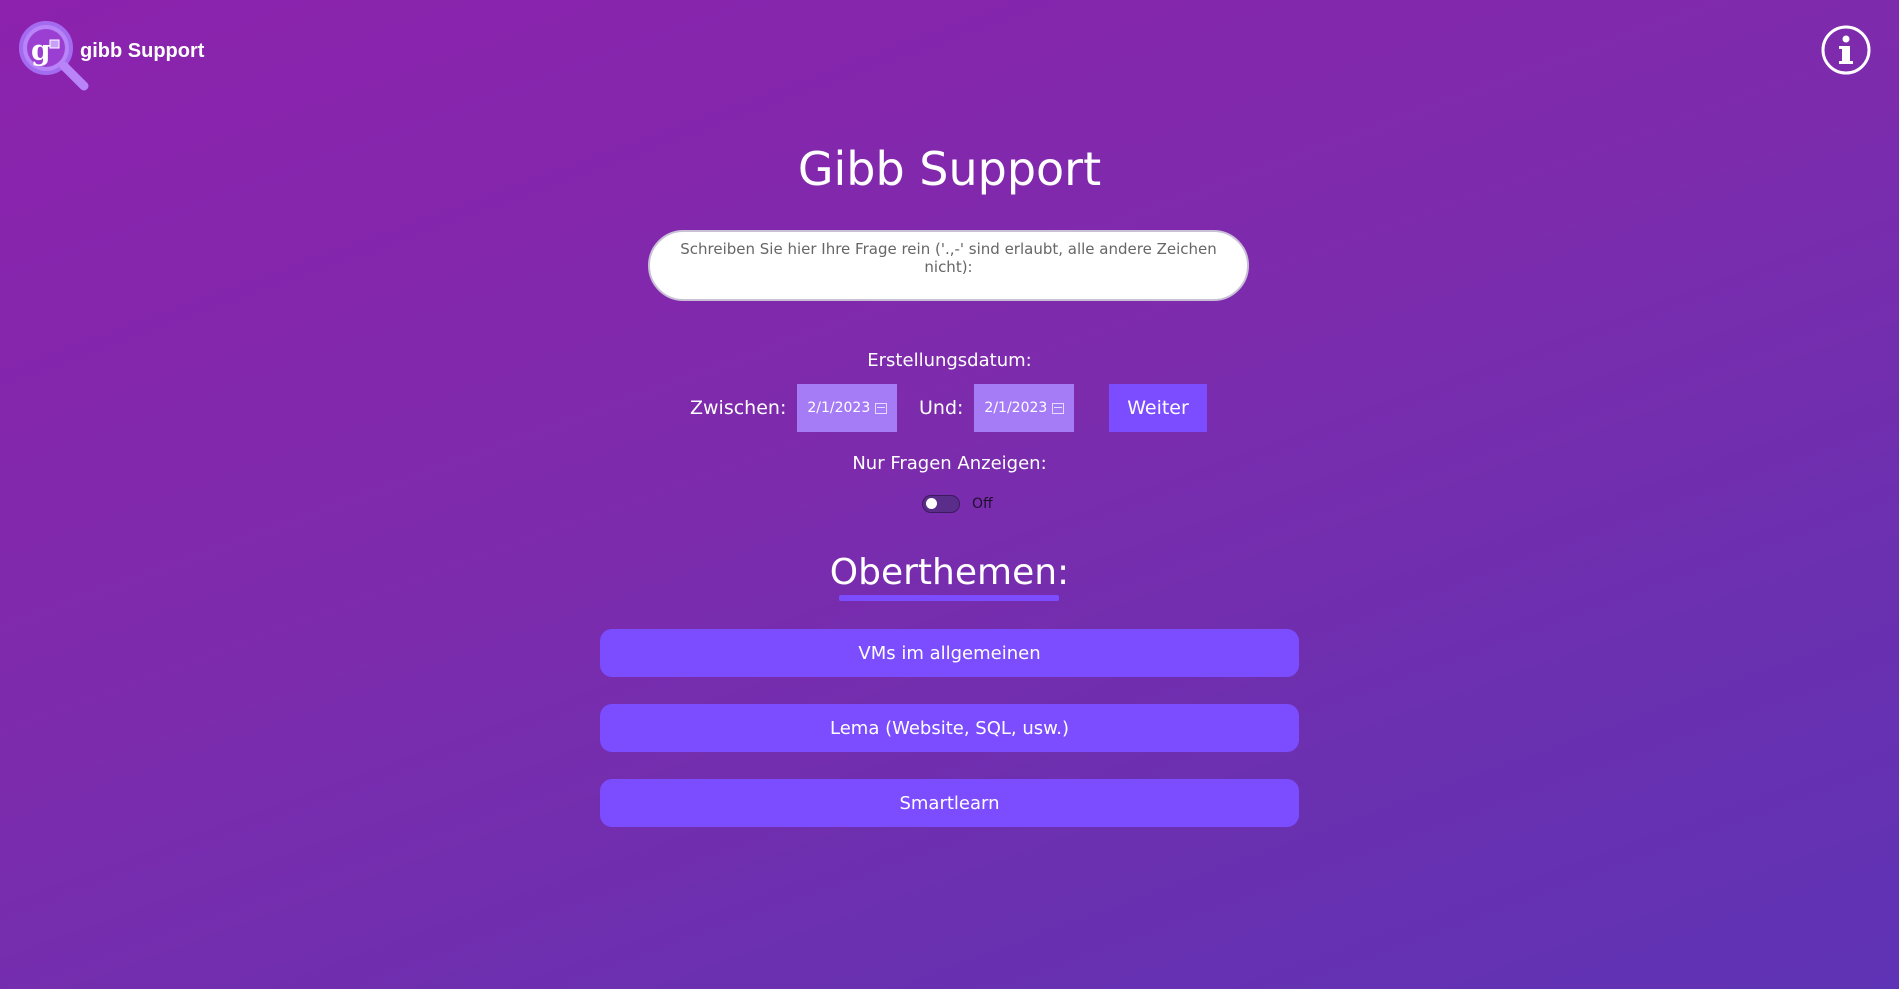  Describe the element at coordinates (41, 50) in the screenshot. I see `logo-letter: g` at that location.